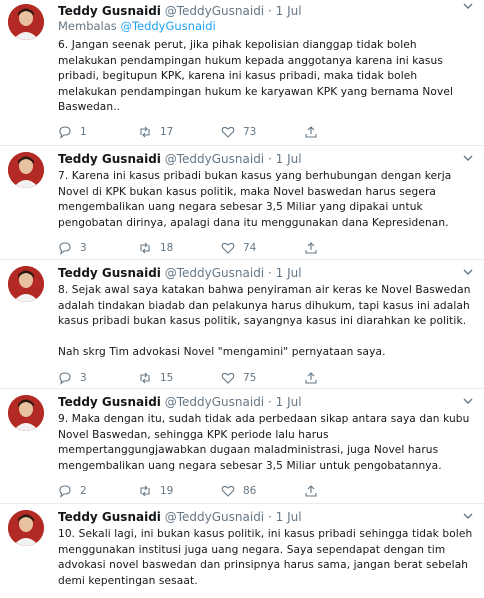  What do you see at coordinates (238, 378) in the screenshot?
I see `like-button: 75` at bounding box center [238, 378].